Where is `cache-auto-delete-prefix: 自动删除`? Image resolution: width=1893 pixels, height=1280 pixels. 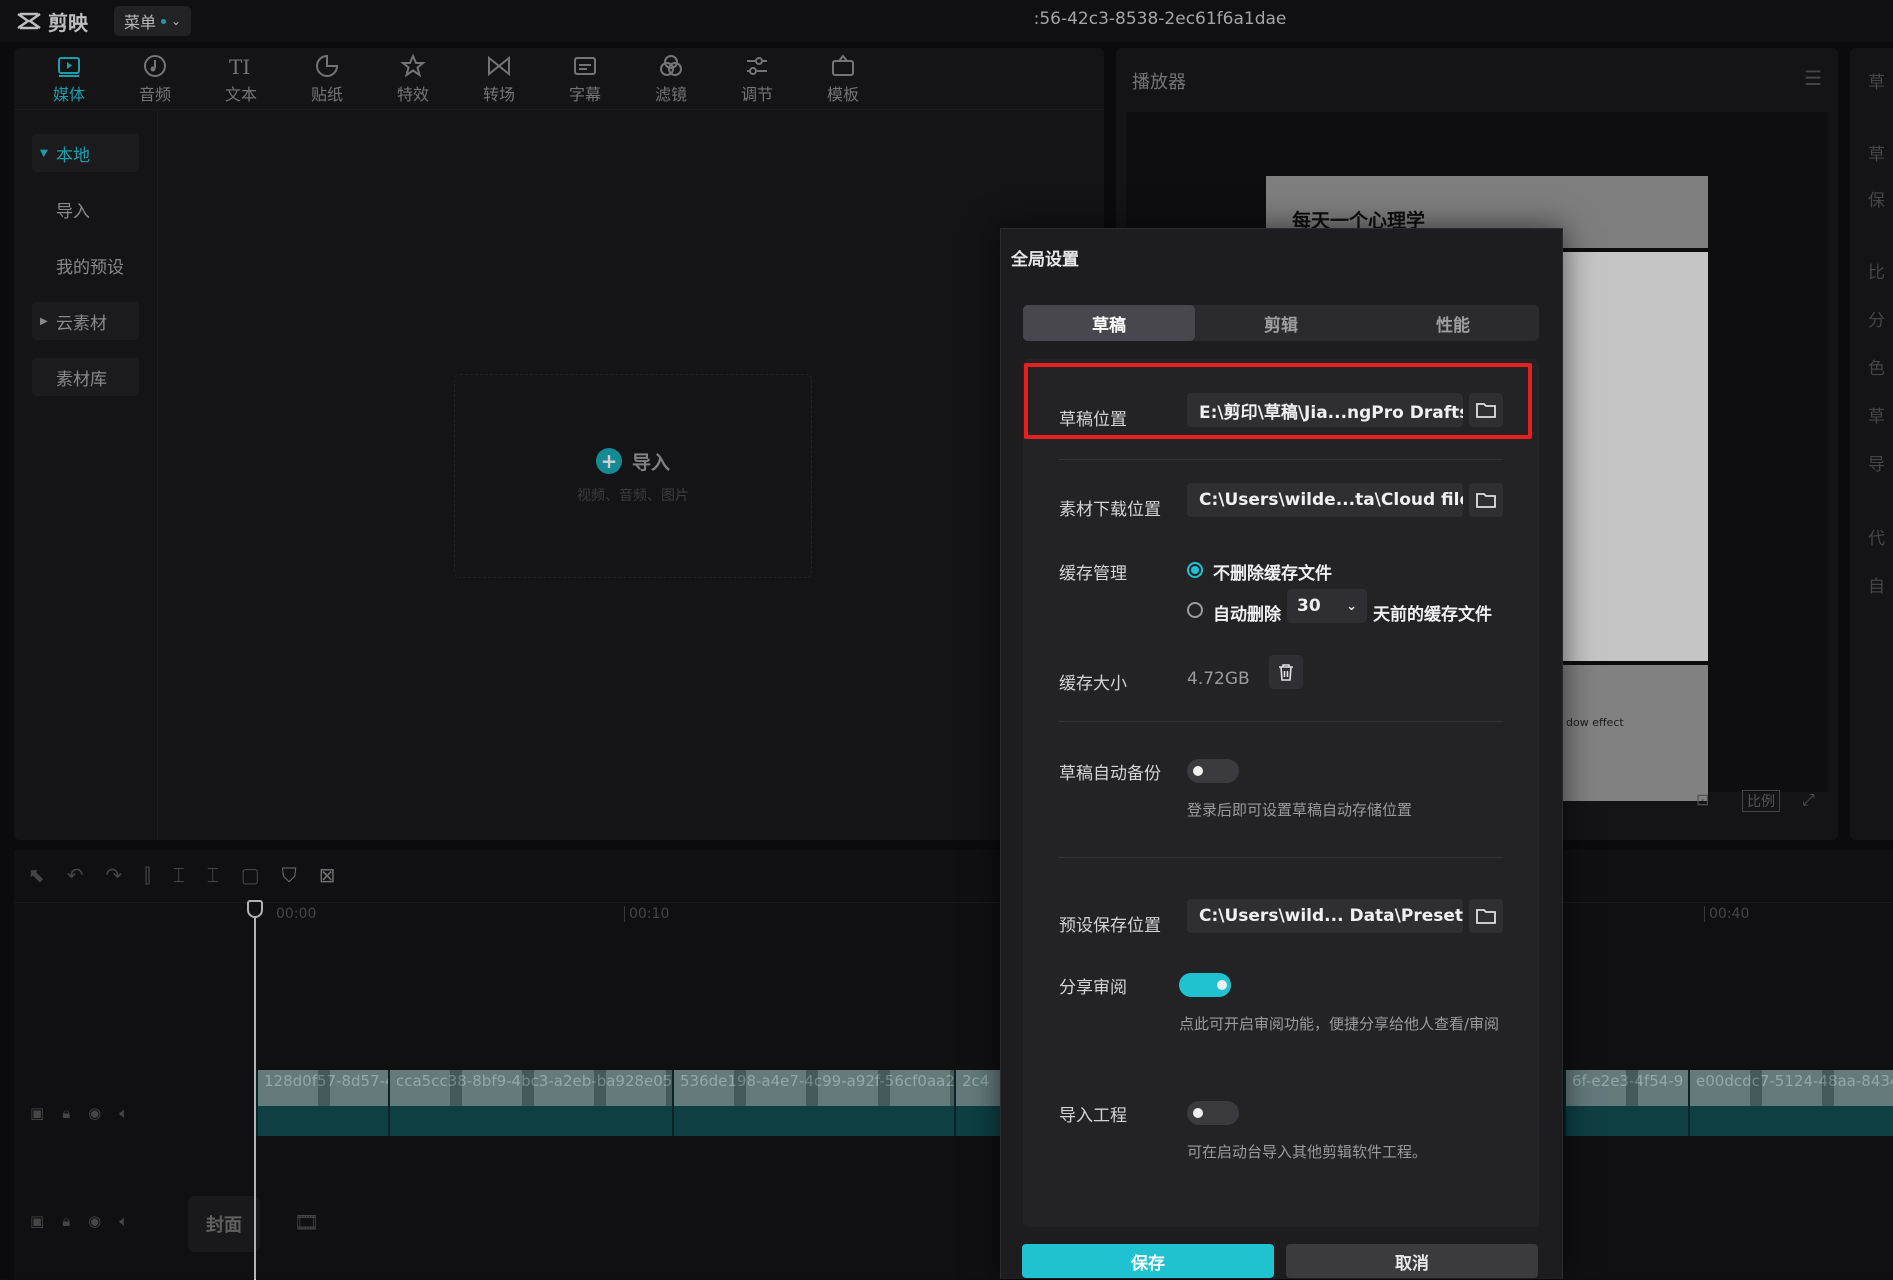 cache-auto-delete-prefix: 自动删除 is located at coordinates (1247, 615).